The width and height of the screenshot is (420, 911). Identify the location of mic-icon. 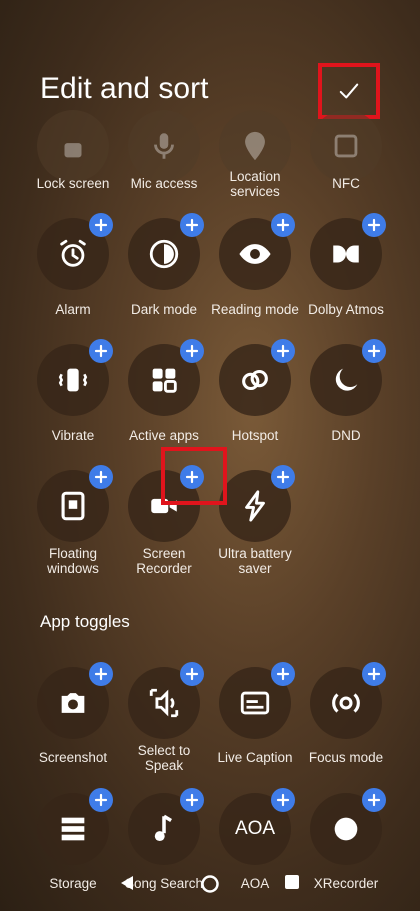
(164, 146).